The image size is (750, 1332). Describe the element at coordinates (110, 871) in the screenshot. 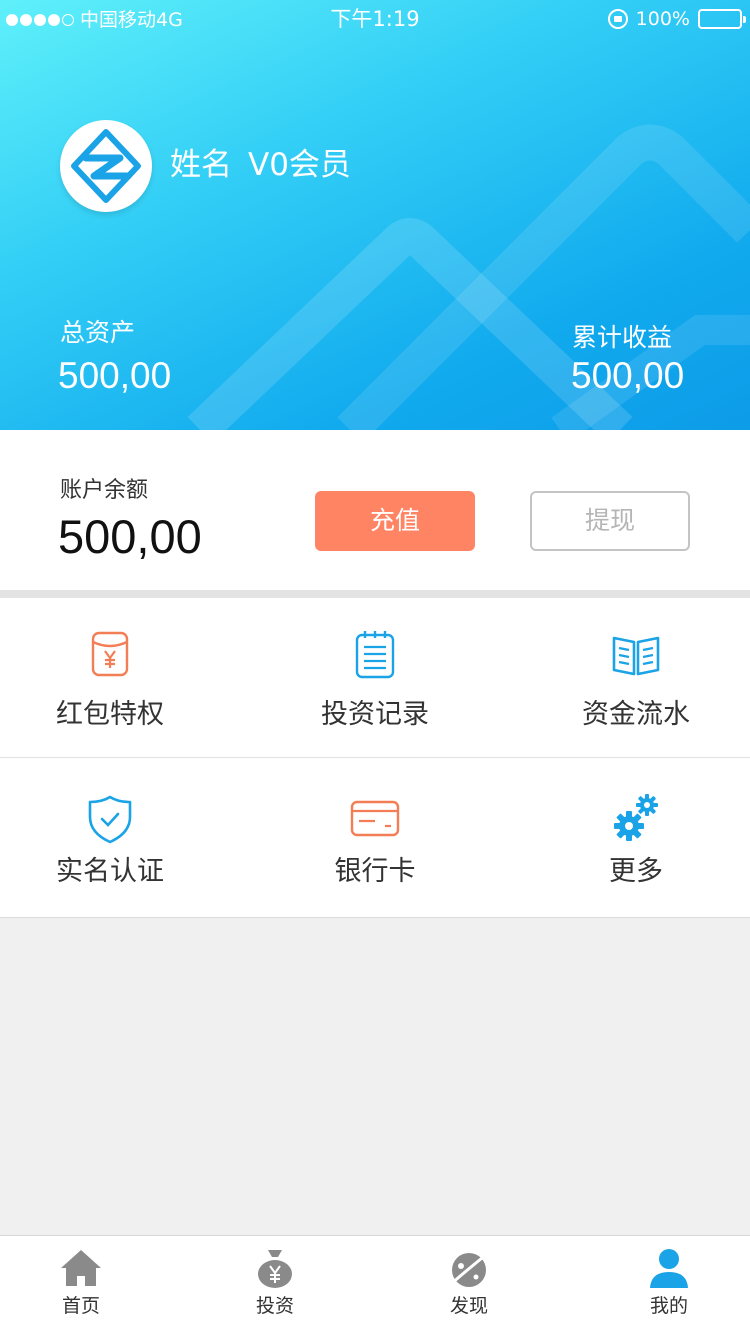

I see `menu-item-label: 实名认证` at that location.